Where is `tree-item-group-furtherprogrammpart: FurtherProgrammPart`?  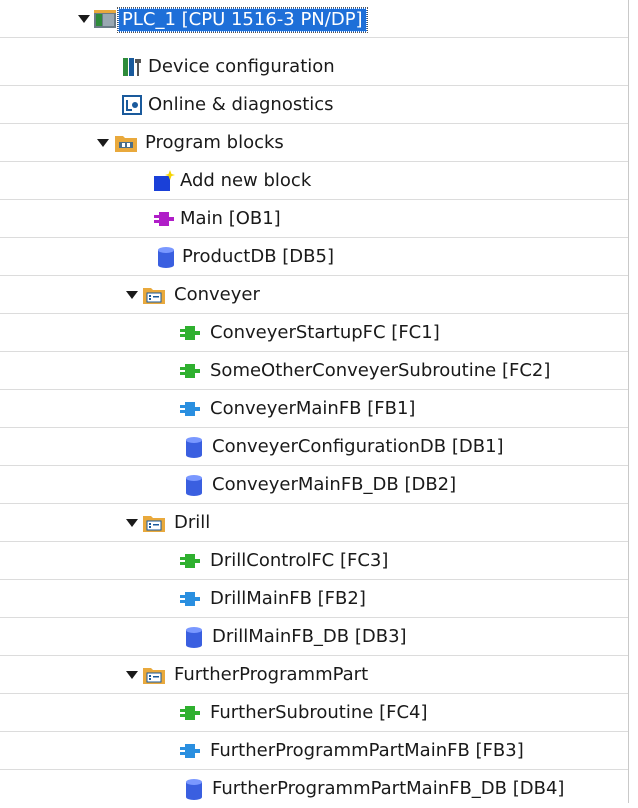 tree-item-group-furtherprogrammpart: FurtherProgrammPart is located at coordinates (314, 675).